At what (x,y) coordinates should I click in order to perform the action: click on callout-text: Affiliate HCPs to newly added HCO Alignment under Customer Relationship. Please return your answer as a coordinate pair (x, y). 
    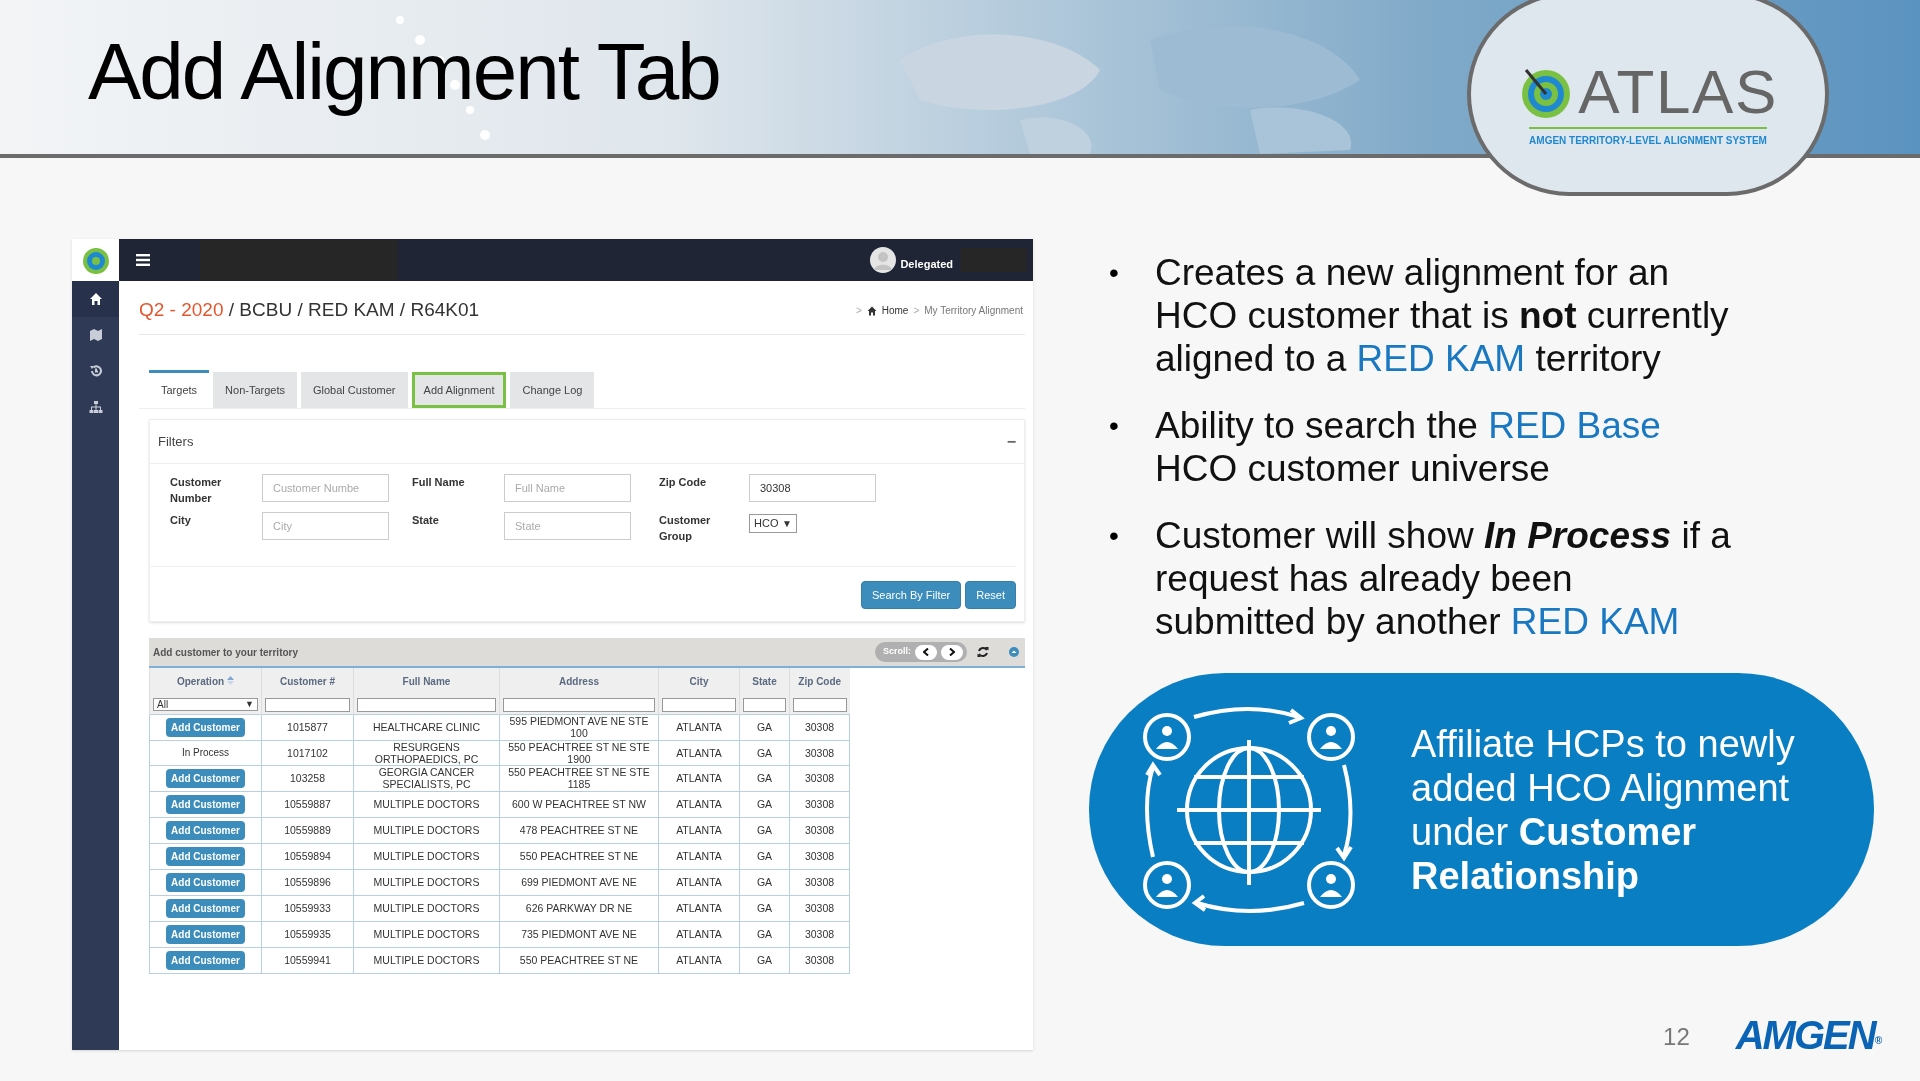
    Looking at the image, I should click on (1603, 809).